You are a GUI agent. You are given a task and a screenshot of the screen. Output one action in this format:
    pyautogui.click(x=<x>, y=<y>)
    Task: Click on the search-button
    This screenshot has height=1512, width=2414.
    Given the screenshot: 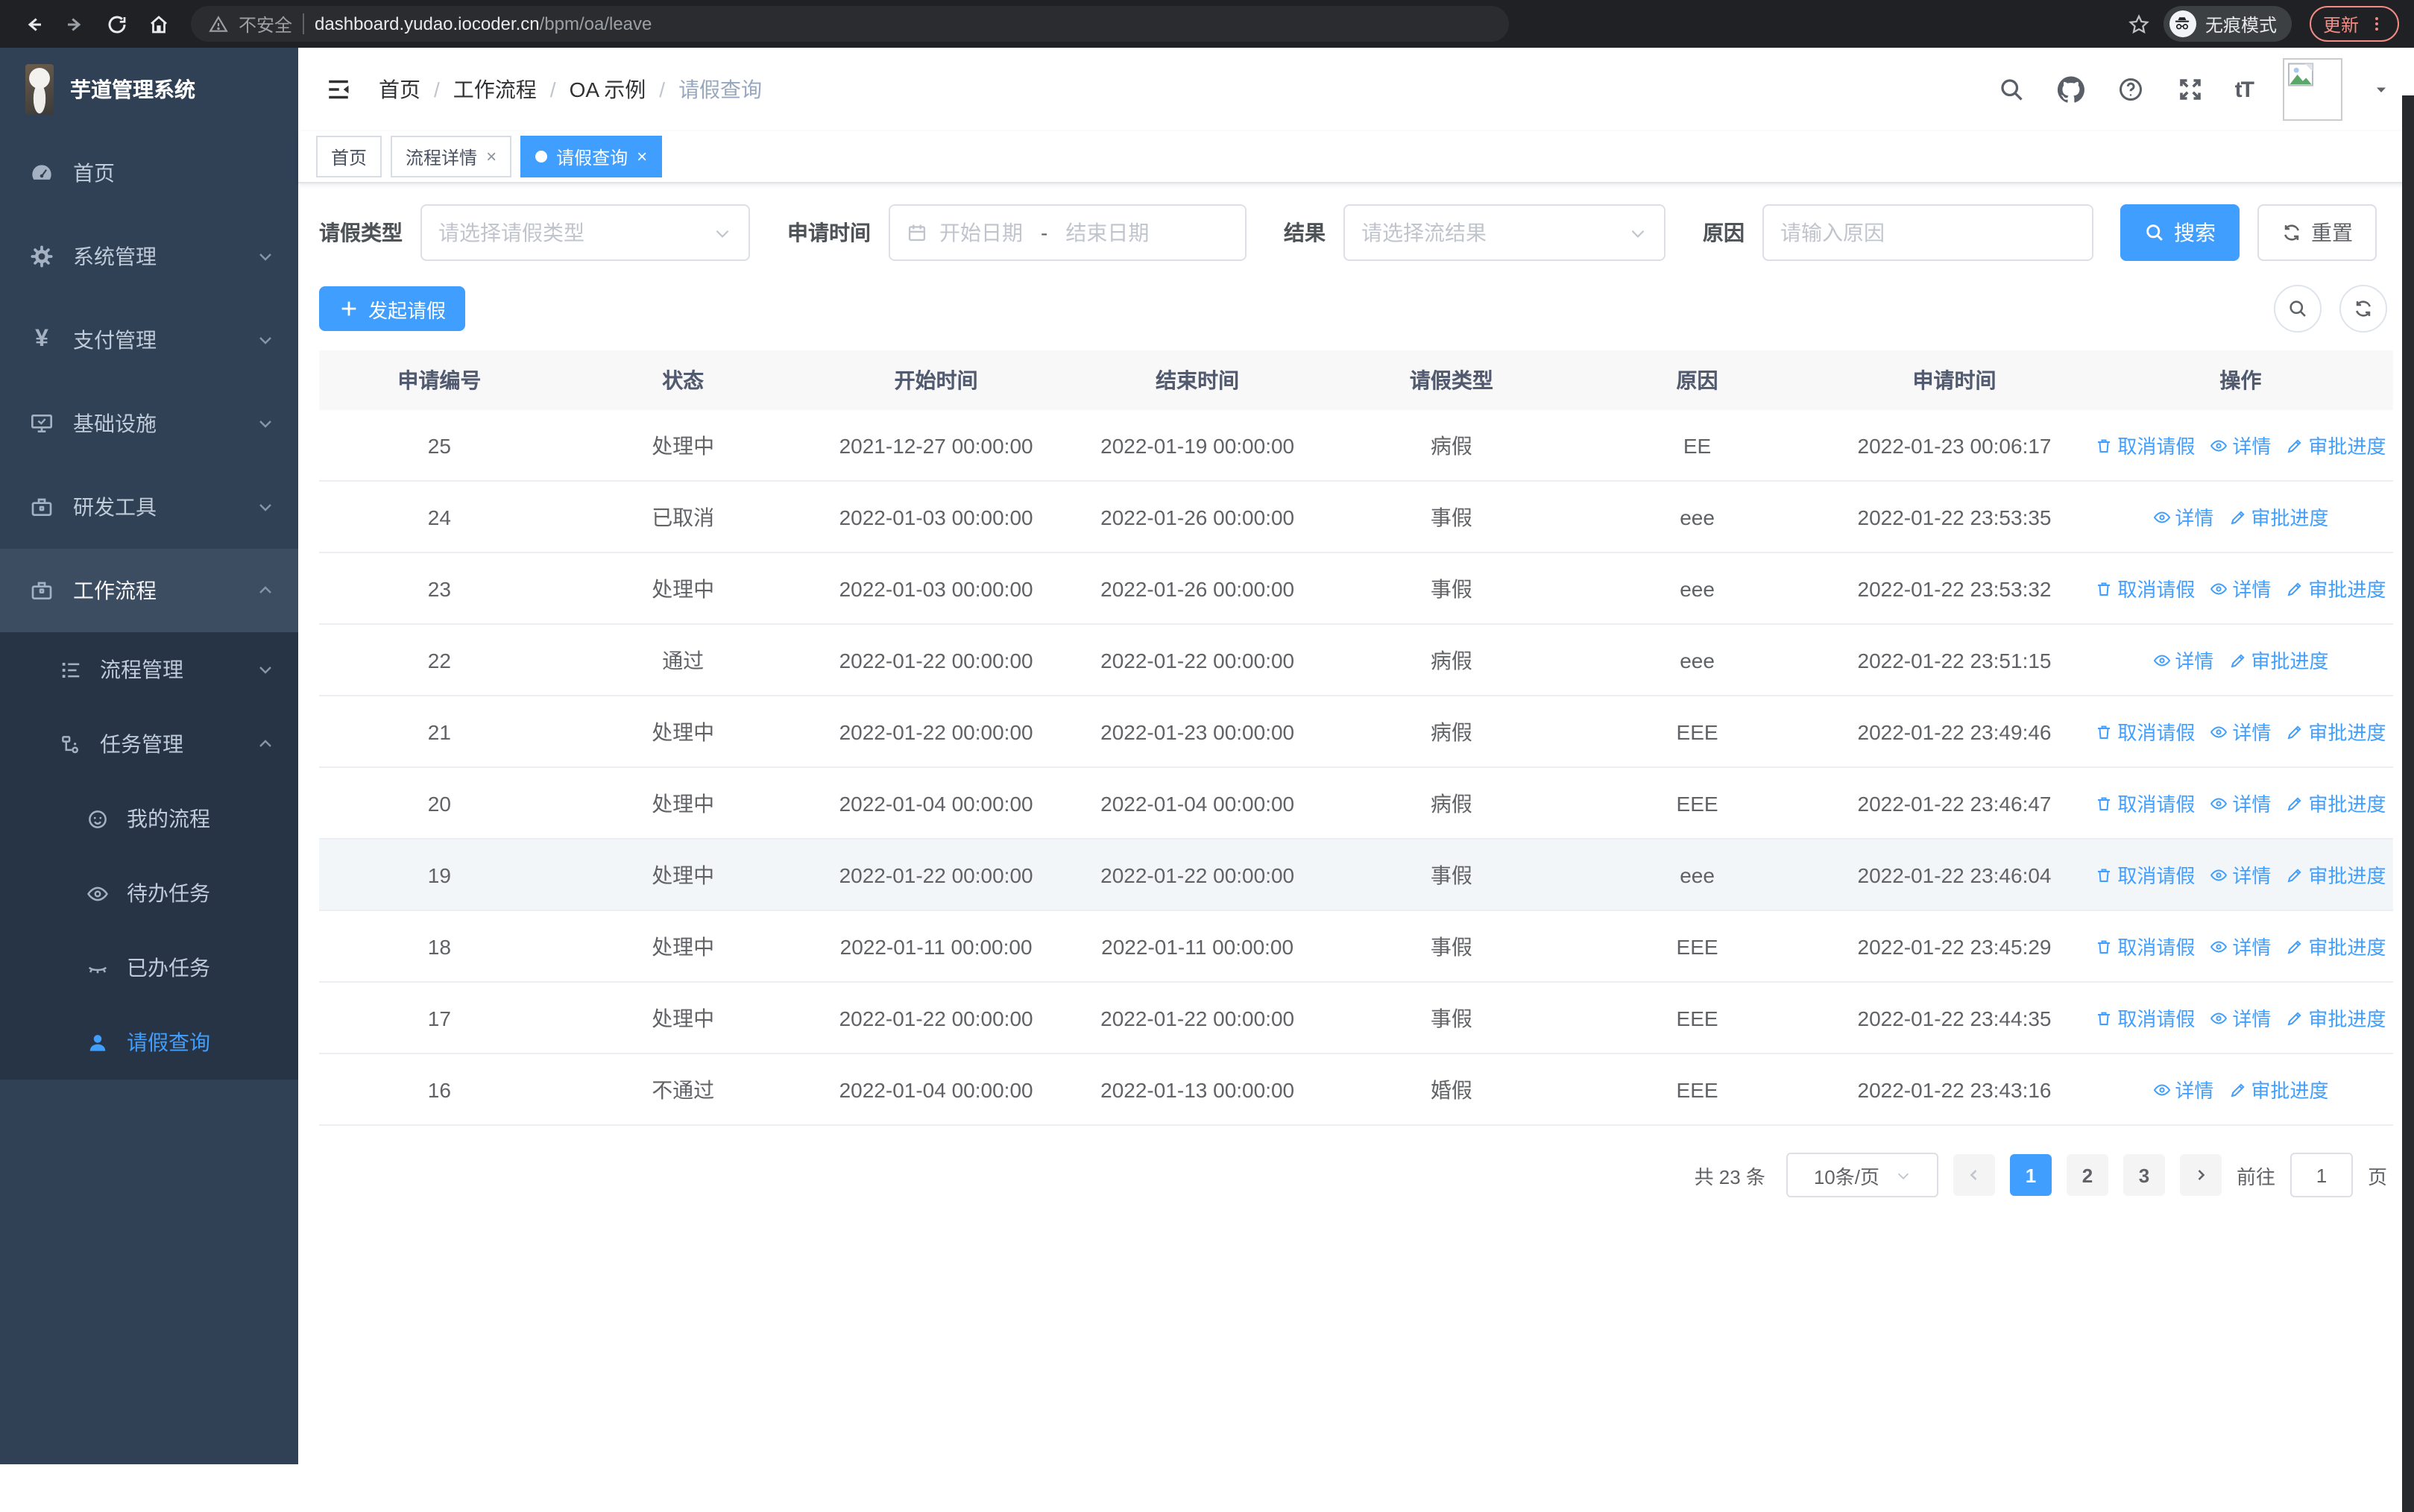 What is the action you would take?
    pyautogui.click(x=2011, y=89)
    